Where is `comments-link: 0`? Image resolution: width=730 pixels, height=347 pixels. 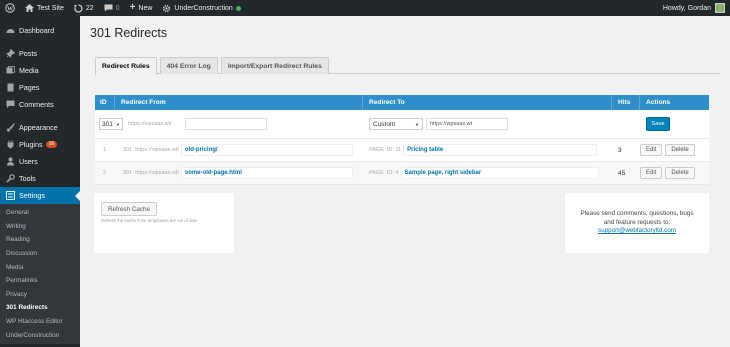
comments-link: 0 is located at coordinates (112, 8).